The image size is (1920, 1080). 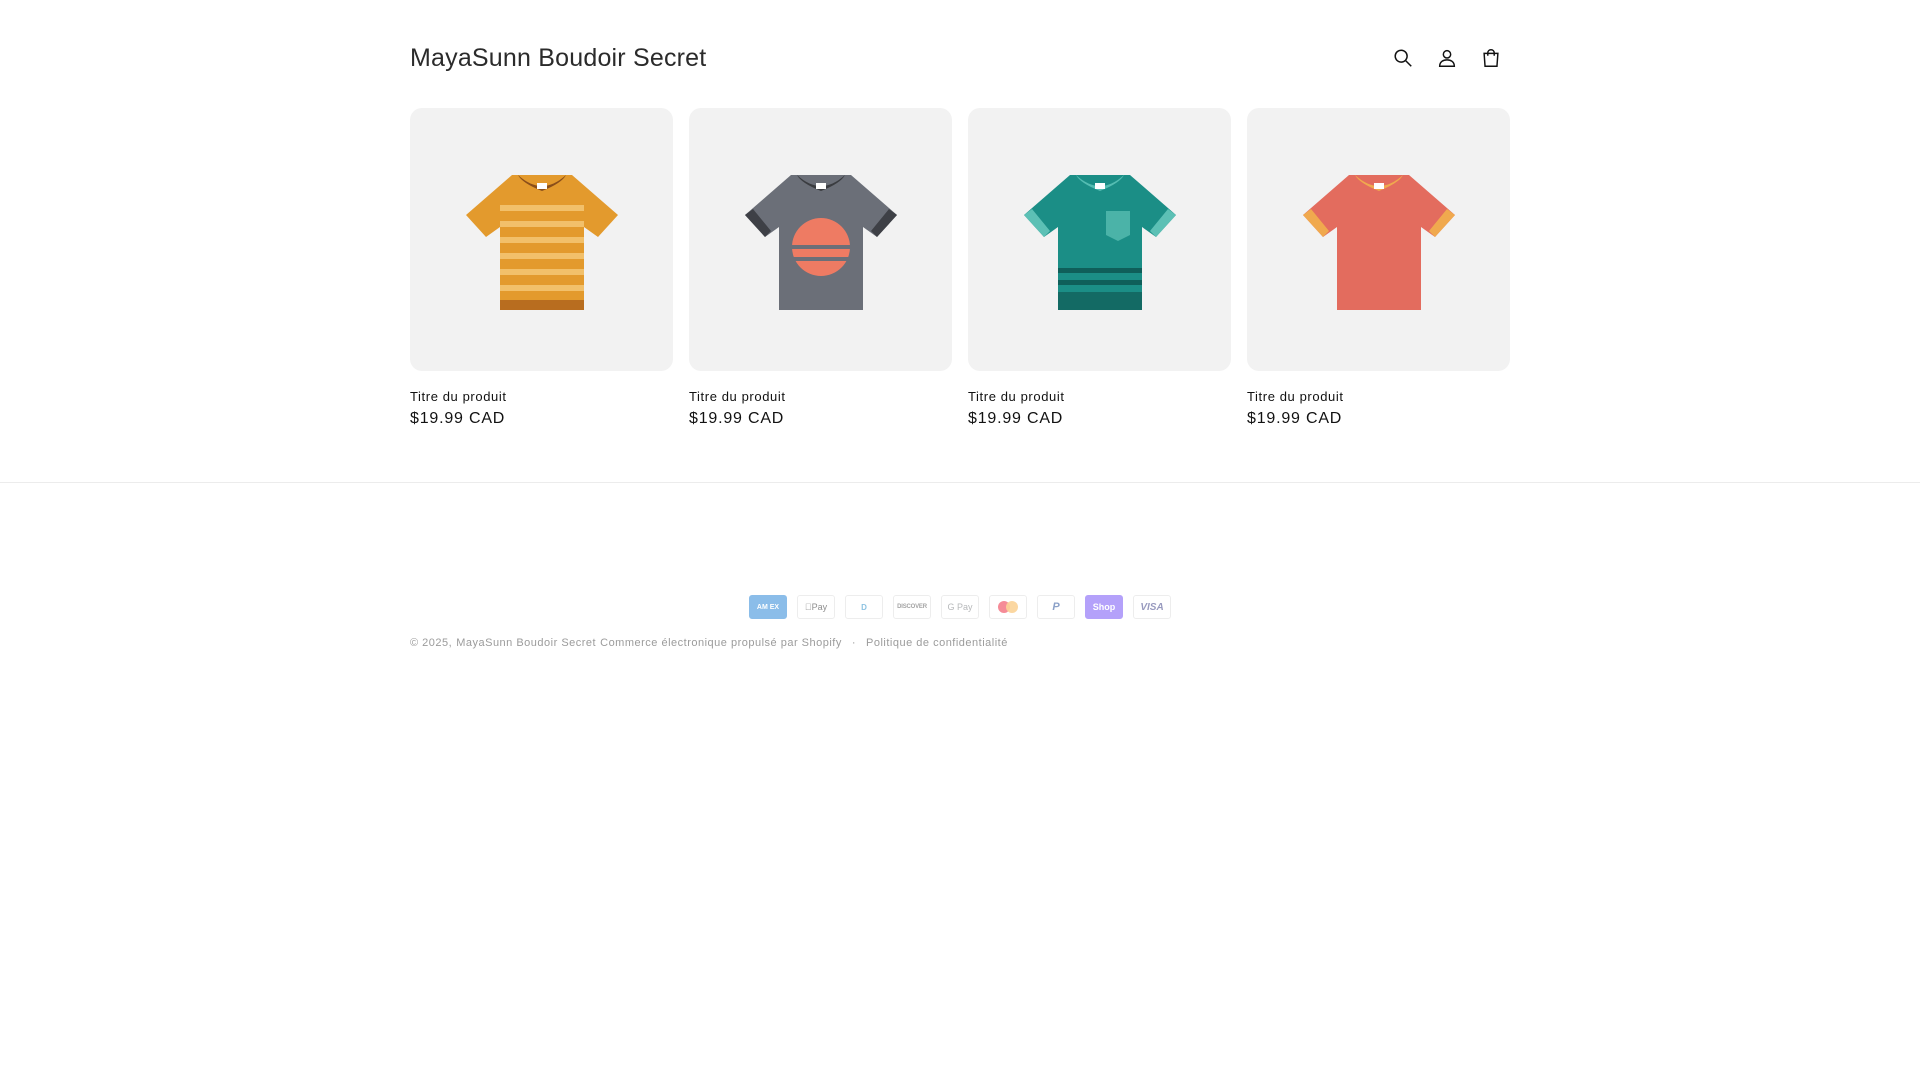 What do you see at coordinates (1056, 607) in the screenshot?
I see `paypal-icon: P` at bounding box center [1056, 607].